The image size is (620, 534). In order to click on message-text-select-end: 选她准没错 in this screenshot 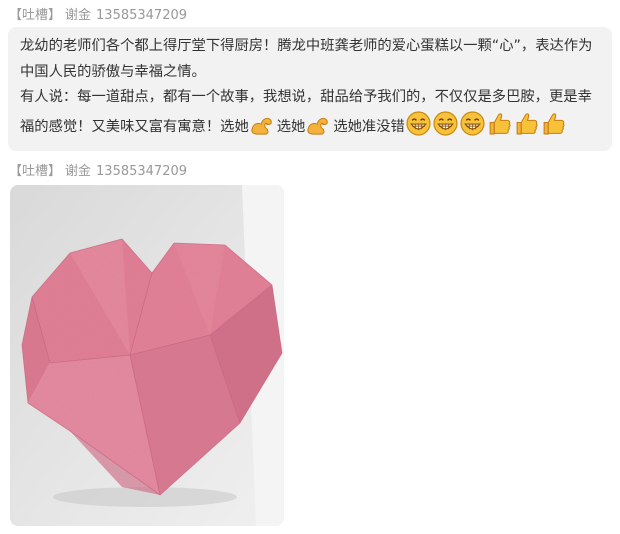, I will do `click(369, 126)`.